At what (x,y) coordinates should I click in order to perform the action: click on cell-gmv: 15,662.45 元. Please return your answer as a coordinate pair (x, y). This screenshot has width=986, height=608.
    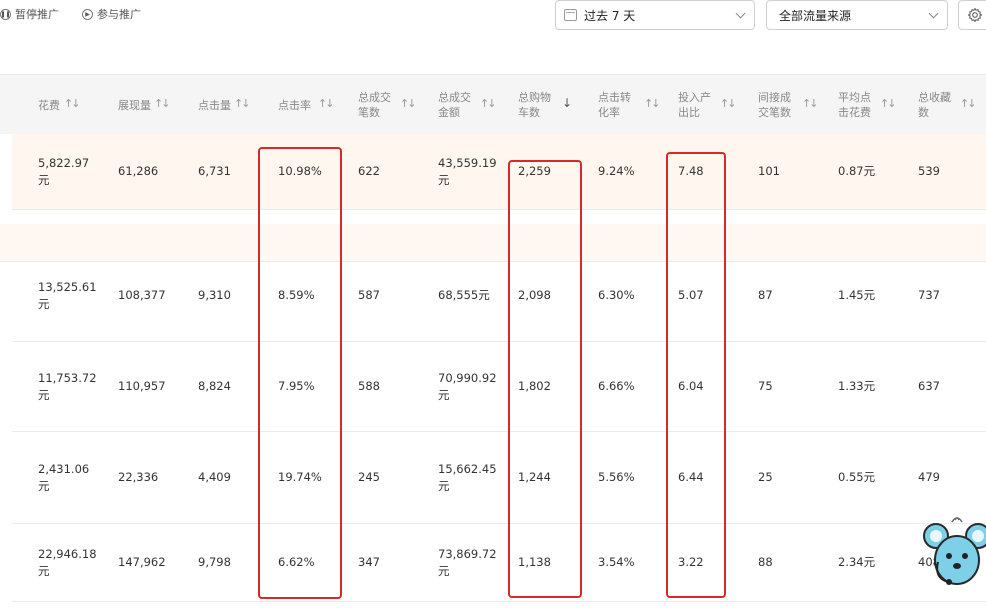
    Looking at the image, I should click on (467, 477).